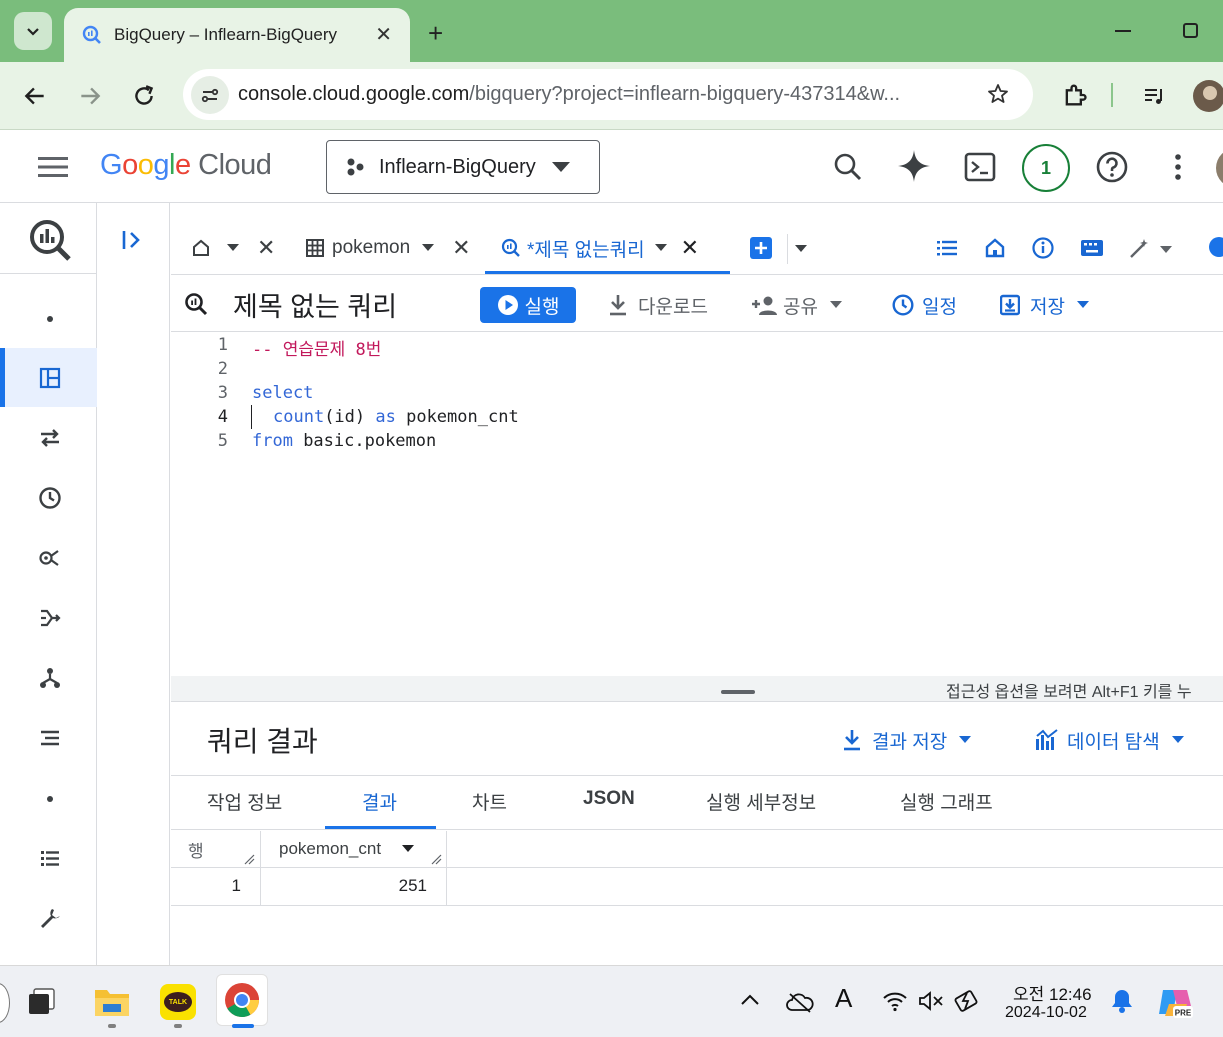 This screenshot has height=1037, width=1223. Describe the element at coordinates (914, 166) in the screenshot. I see `gemini-sparkle-icon` at that location.